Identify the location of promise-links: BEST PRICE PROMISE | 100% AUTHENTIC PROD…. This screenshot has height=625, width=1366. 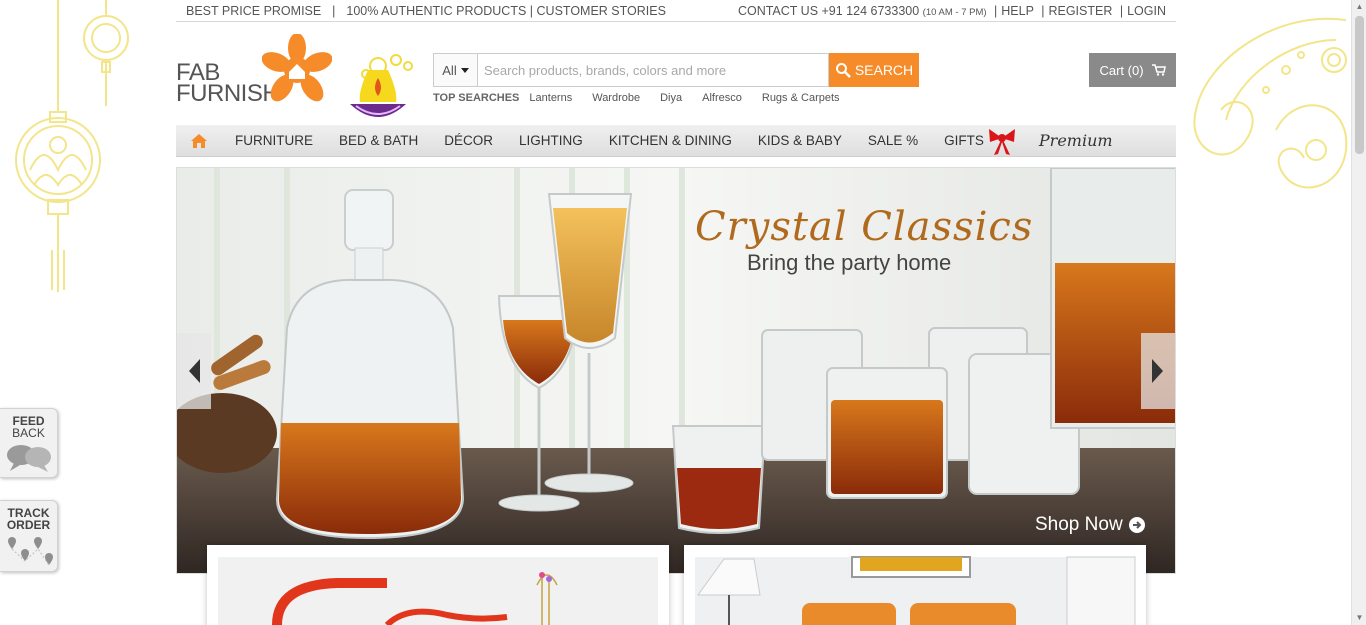
(426, 11).